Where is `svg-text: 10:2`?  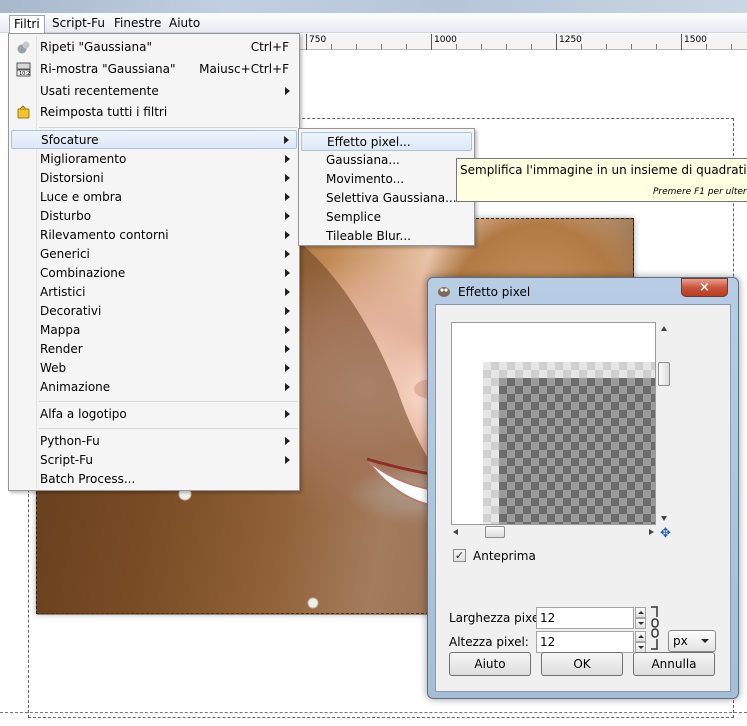 svg-text: 10:2 is located at coordinates (24, 74).